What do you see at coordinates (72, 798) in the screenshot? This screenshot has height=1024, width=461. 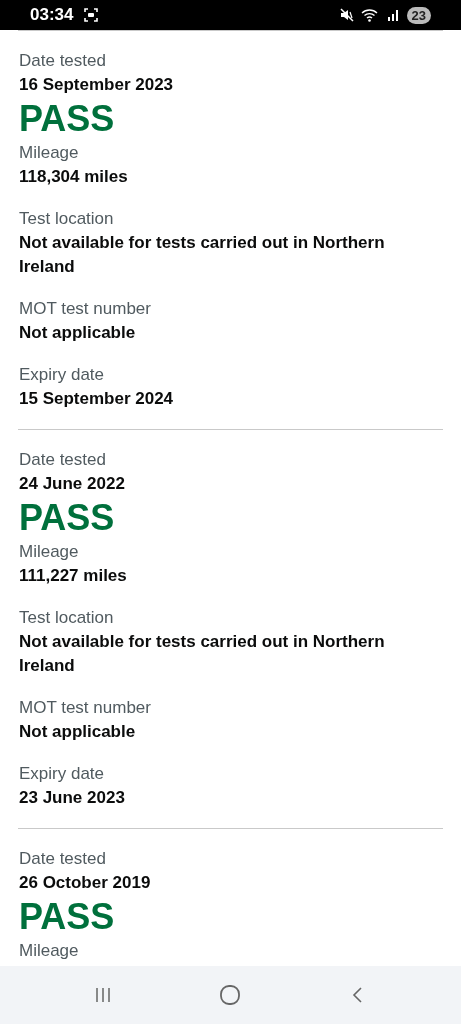 I see `field-value: 23 June 2023` at bounding box center [72, 798].